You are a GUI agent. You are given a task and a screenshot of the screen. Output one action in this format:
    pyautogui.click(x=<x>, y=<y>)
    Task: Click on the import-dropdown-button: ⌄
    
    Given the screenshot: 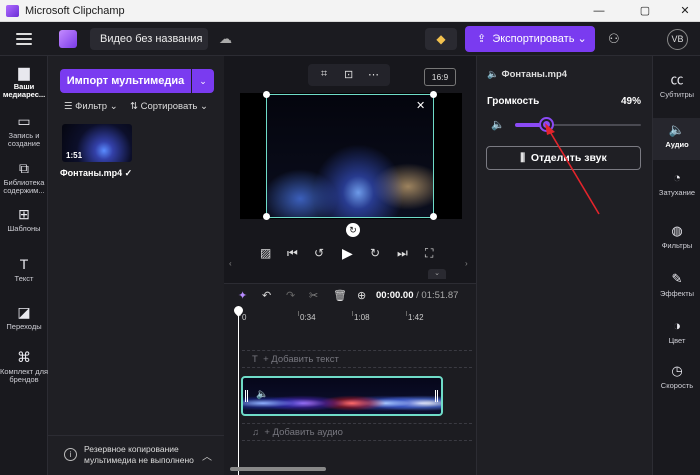 What is the action you would take?
    pyautogui.click(x=203, y=81)
    